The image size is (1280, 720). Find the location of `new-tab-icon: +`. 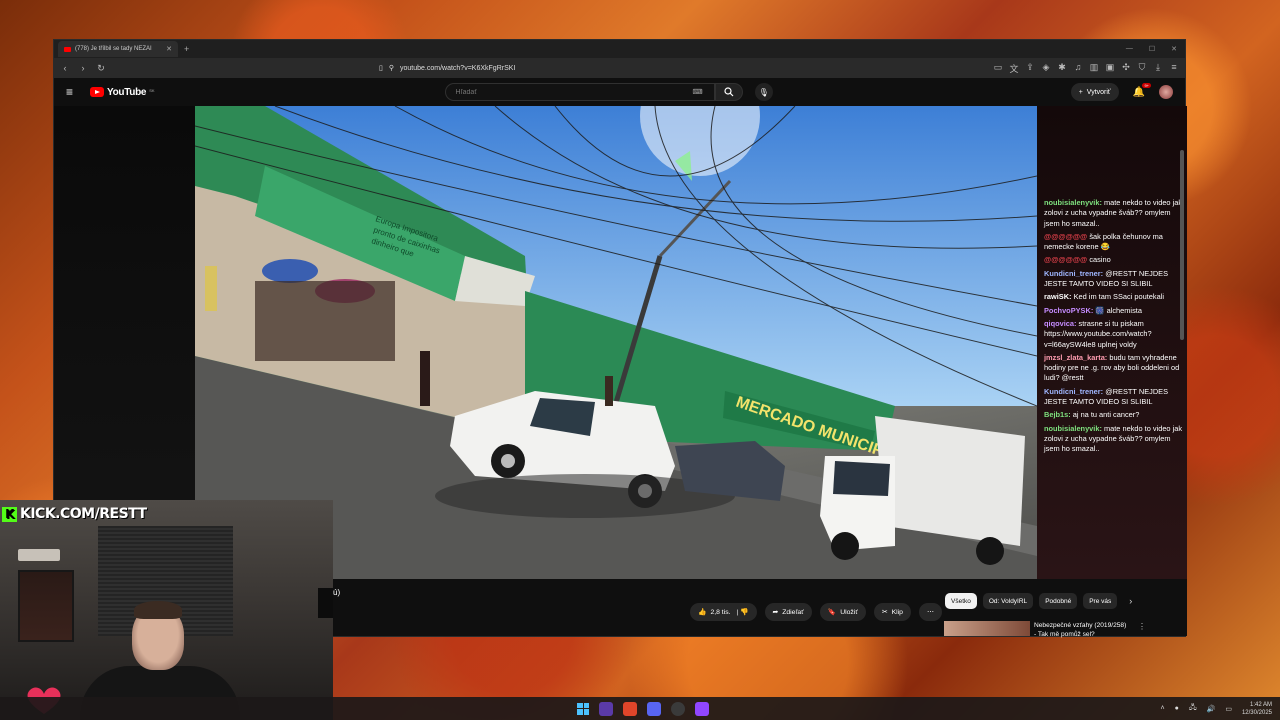

new-tab-icon: + is located at coordinates (186, 49).